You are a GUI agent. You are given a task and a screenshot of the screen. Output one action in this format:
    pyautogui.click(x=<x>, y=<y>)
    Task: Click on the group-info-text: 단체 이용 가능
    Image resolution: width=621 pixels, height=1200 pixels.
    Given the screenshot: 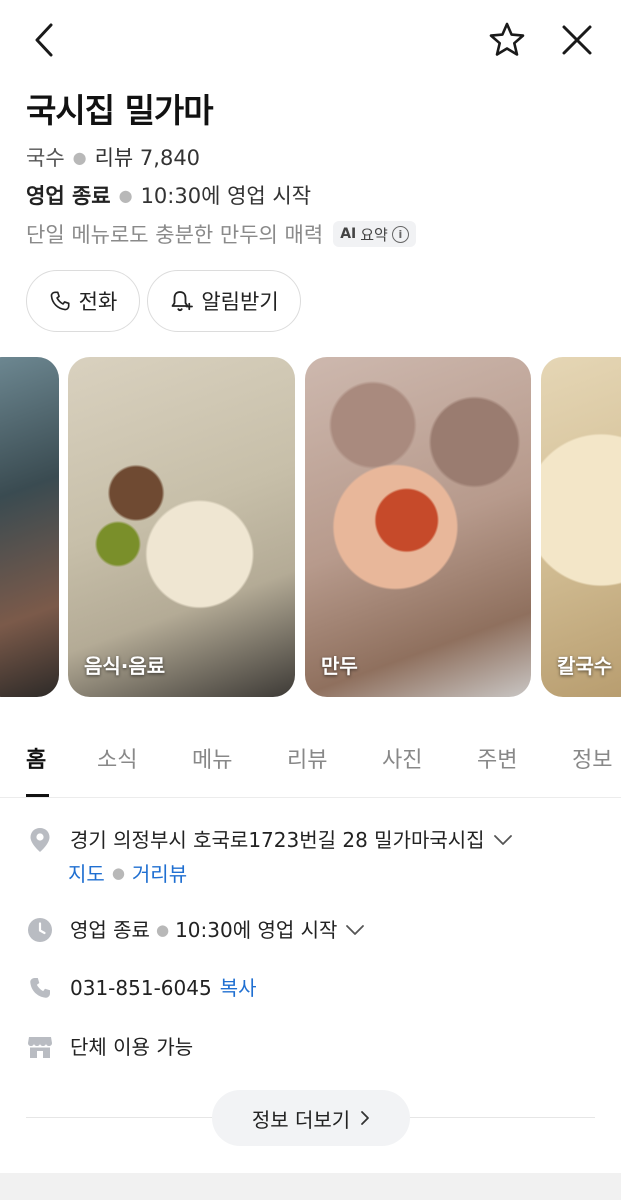 What is the action you would take?
    pyautogui.click(x=132, y=1047)
    